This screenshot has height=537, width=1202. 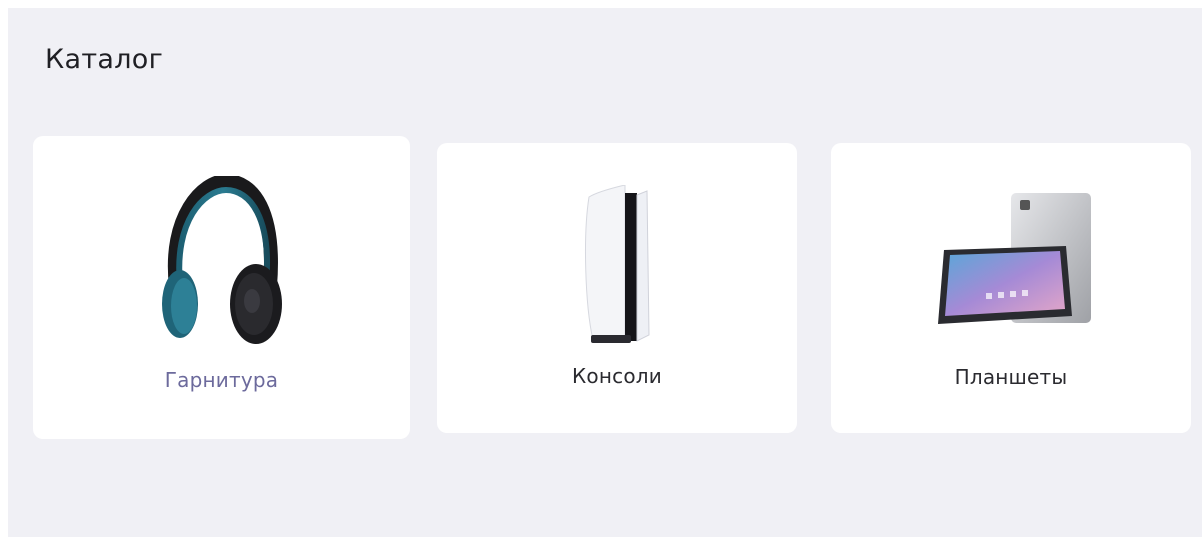 I want to click on category-label: Консоли, so click(x=617, y=376).